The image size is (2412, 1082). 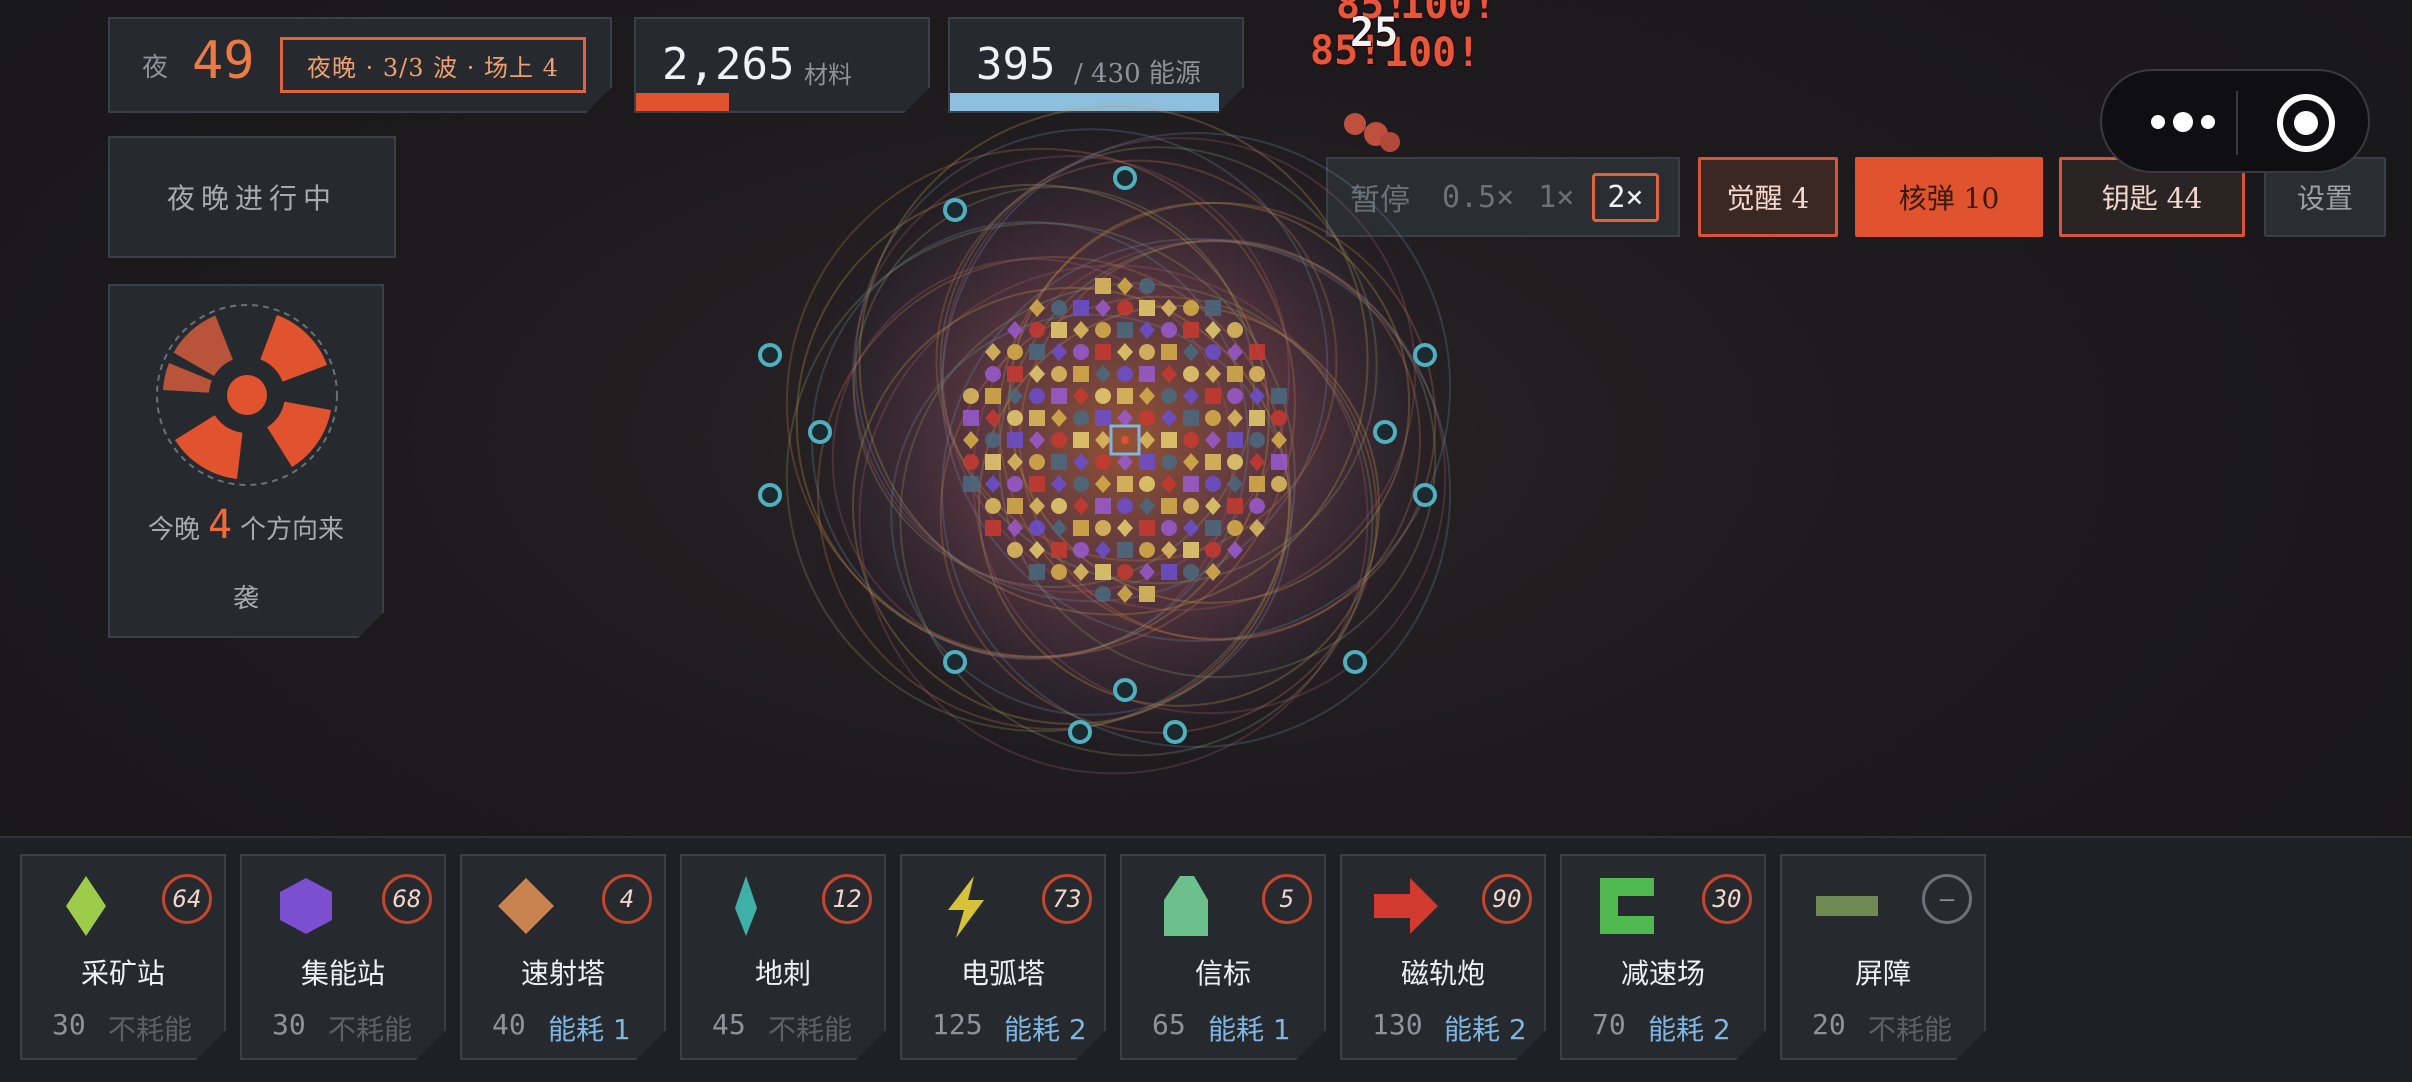 I want to click on build-card-barrier: — 屏障 20 不耗能, so click(x=1883, y=957).